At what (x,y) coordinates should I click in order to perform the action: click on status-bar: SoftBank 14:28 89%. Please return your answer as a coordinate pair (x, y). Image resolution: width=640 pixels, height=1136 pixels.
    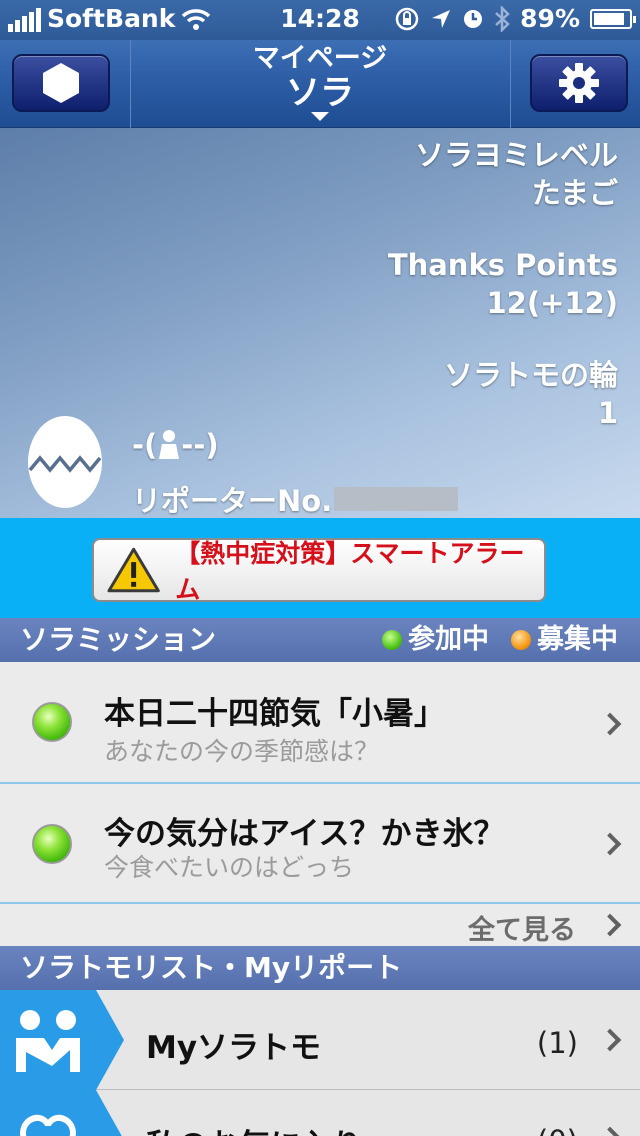
    Looking at the image, I should click on (320, 20).